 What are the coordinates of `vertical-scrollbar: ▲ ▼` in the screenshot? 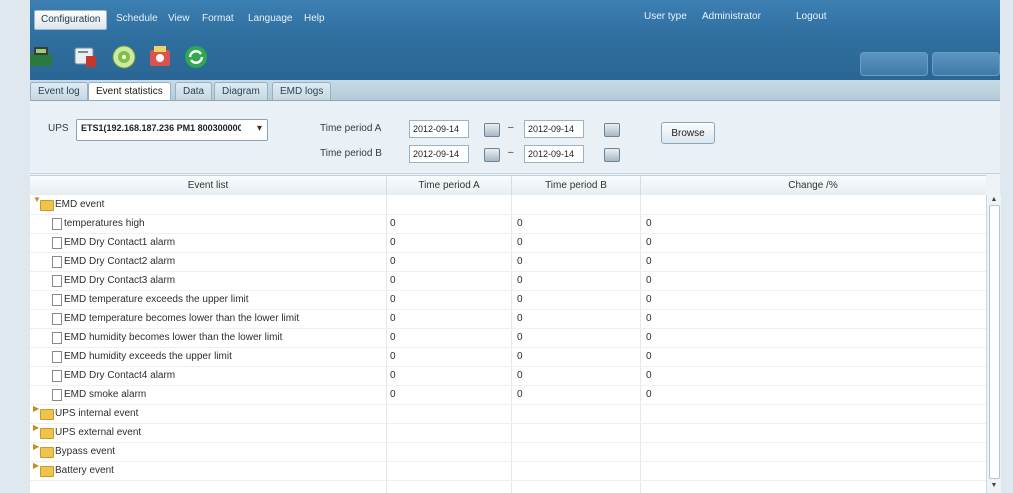 It's located at (993, 344).